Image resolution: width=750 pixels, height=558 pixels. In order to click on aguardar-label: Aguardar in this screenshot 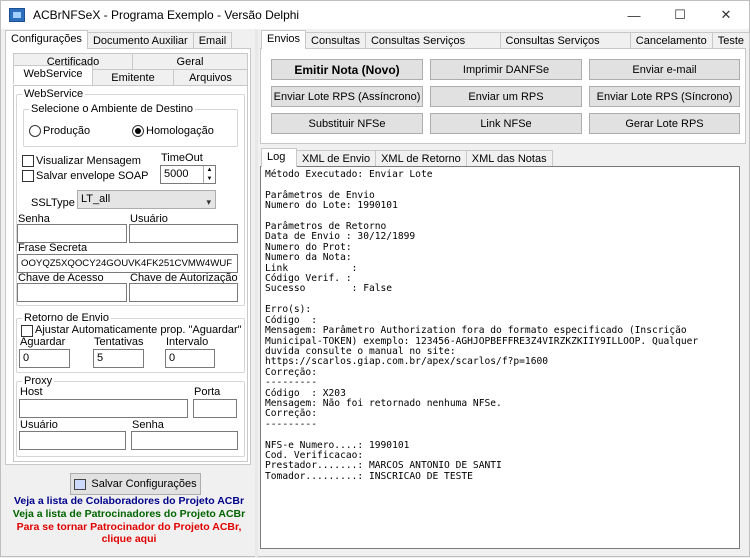, I will do `click(43, 342)`.